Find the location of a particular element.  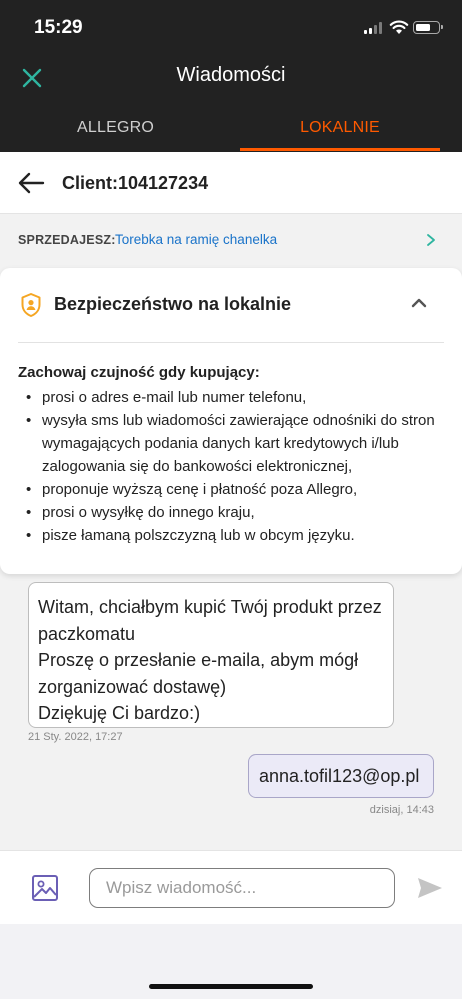

message-composer is located at coordinates (231, 887).